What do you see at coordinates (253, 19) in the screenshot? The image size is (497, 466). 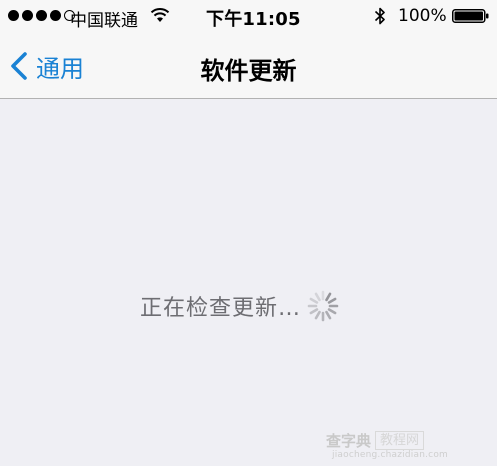 I see `status-time: 下午11:05` at bounding box center [253, 19].